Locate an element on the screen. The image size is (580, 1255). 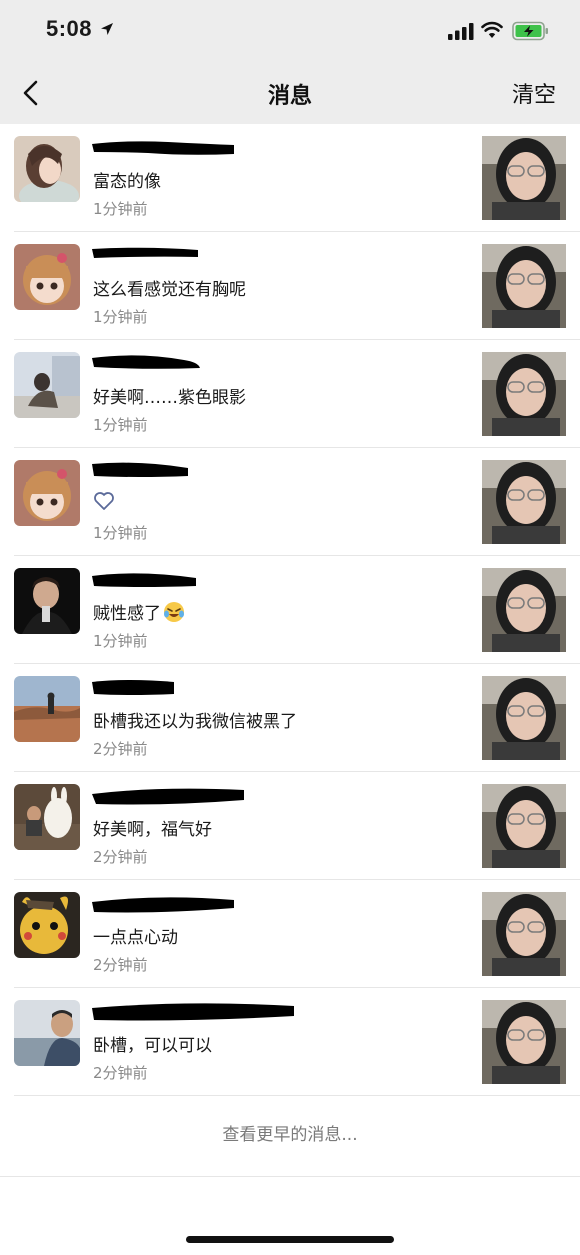
heart-icon is located at coordinates (104, 501).